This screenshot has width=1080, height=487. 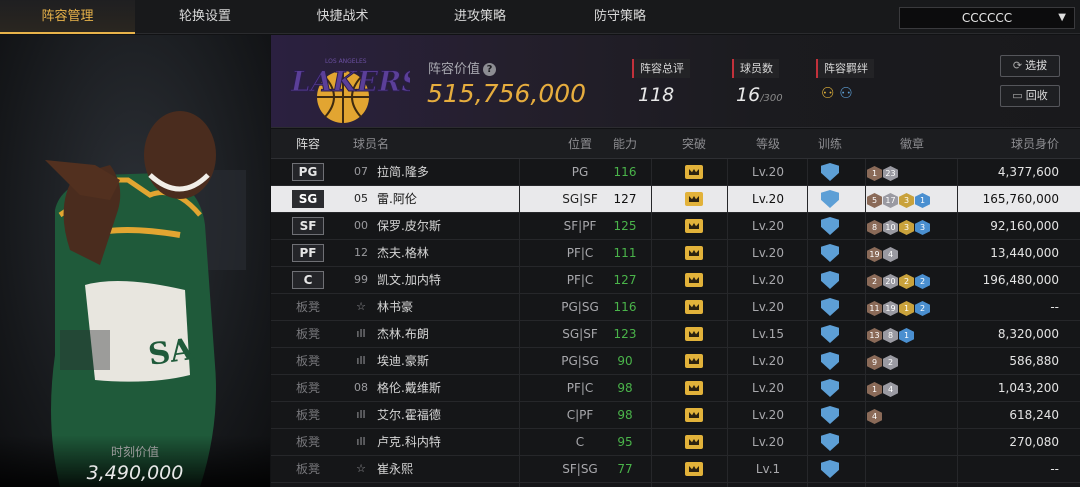 I want to click on badge-icon: 17, so click(x=890, y=200).